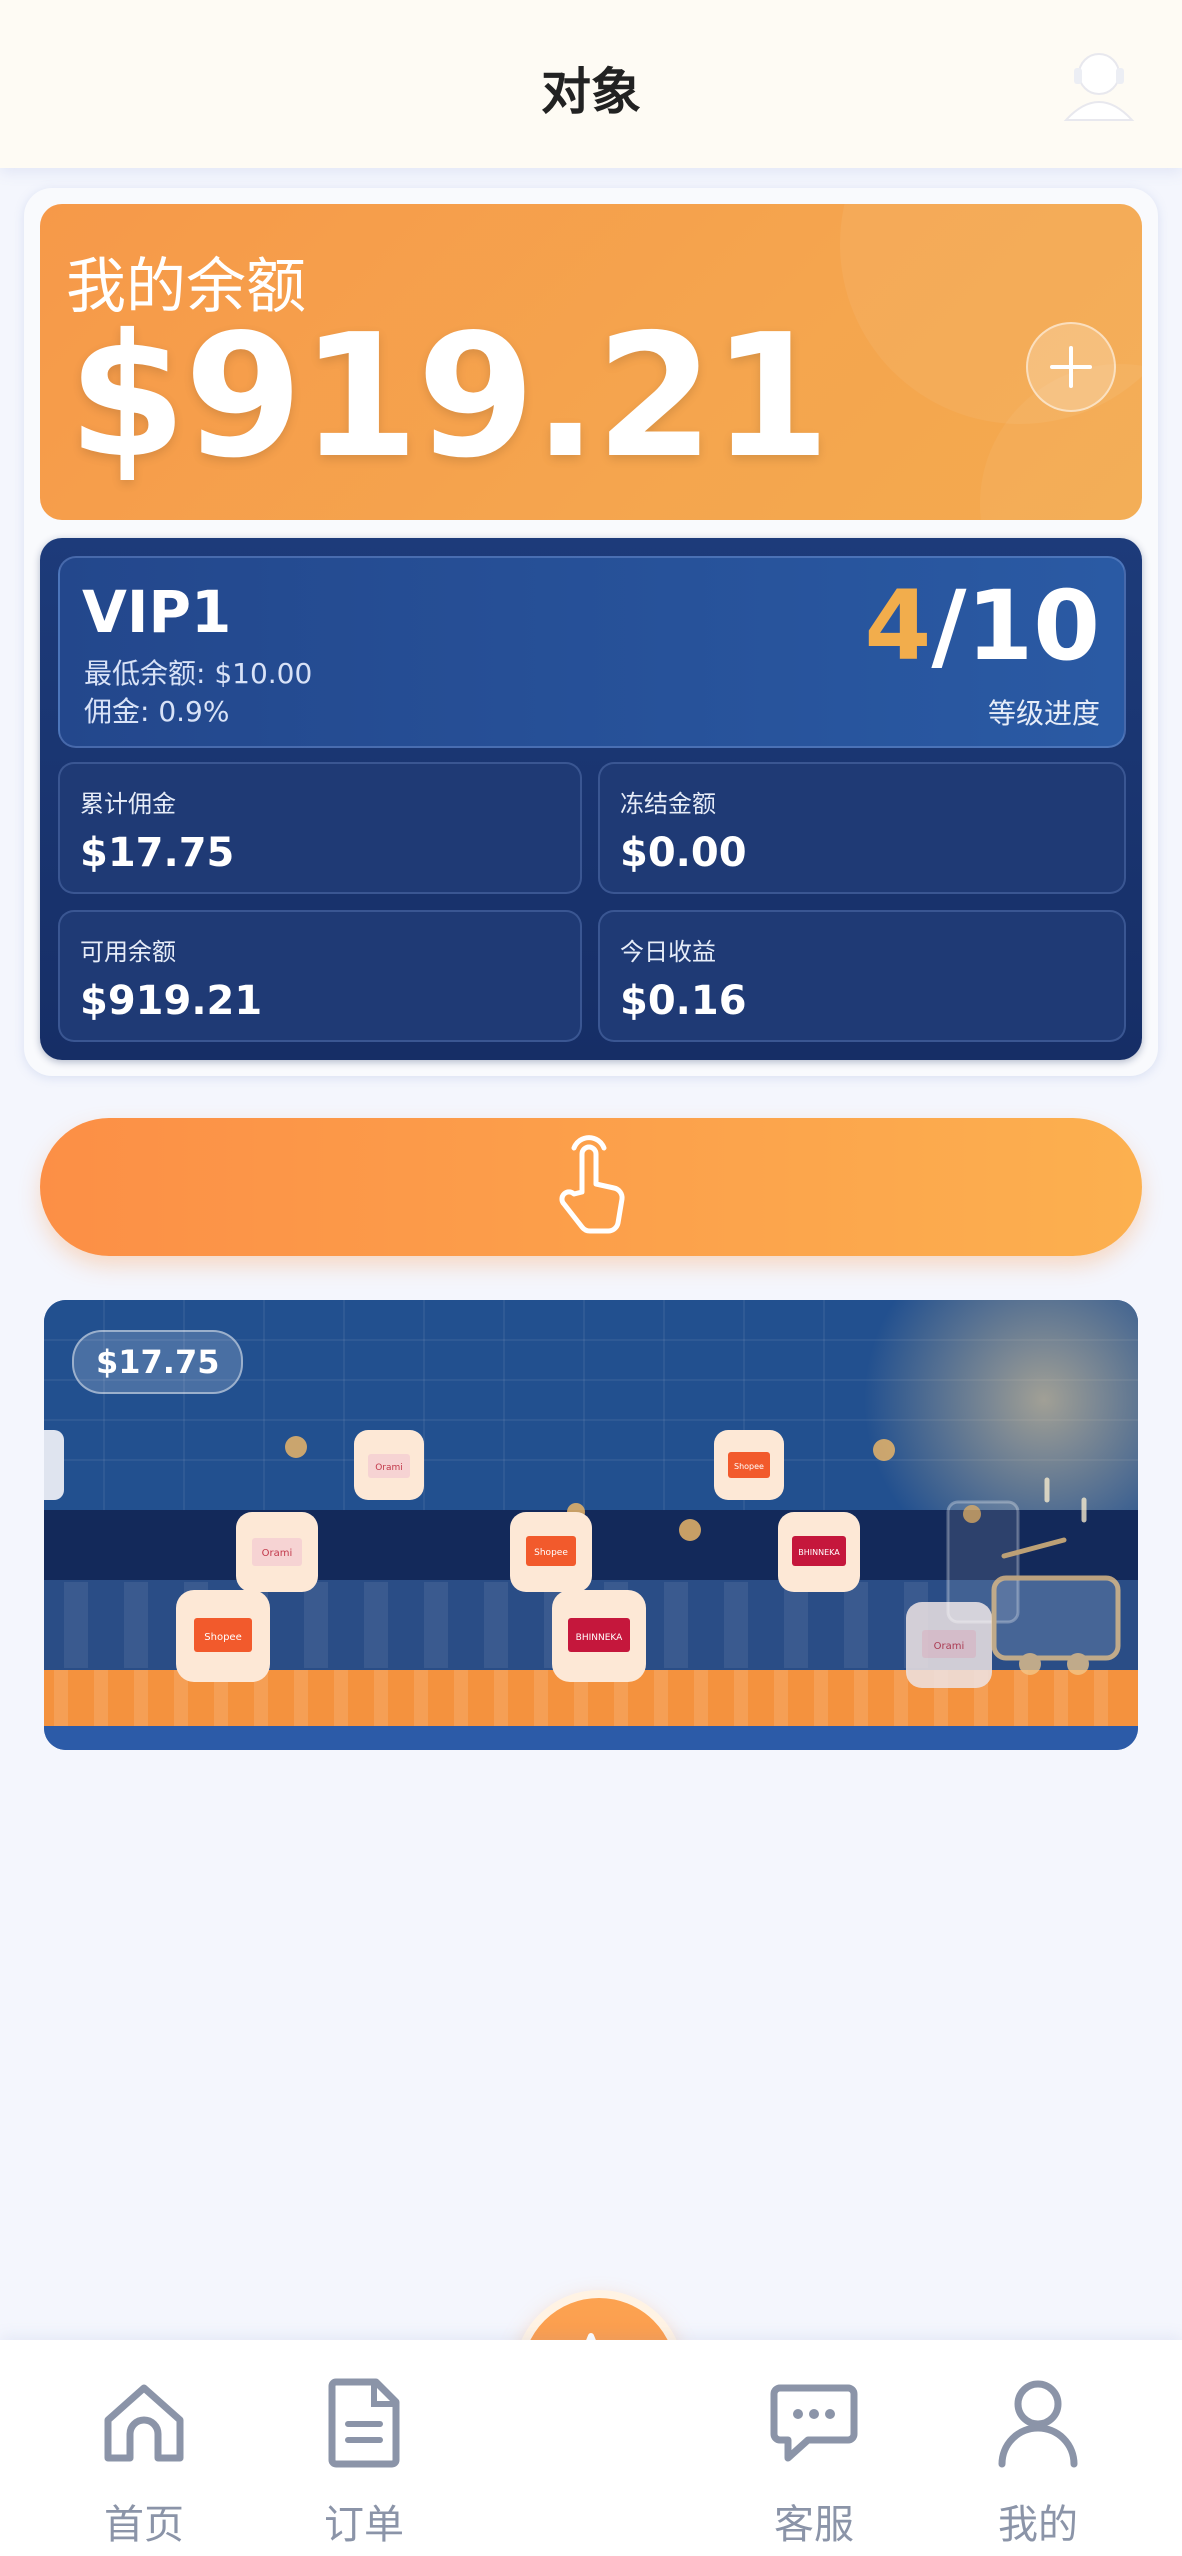 The image size is (1182, 2556). I want to click on scene-amount-badge: $17.75, so click(158, 1362).